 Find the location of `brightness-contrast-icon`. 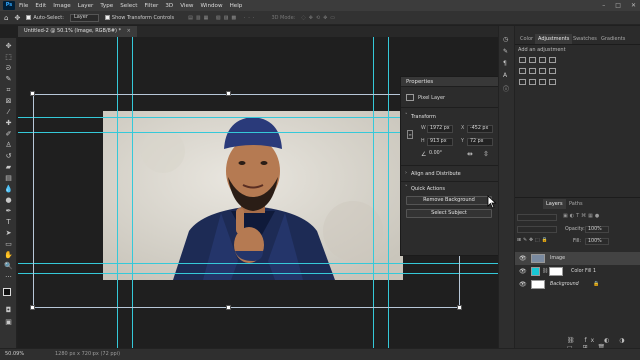

brightness-contrast-icon is located at coordinates (522, 60).